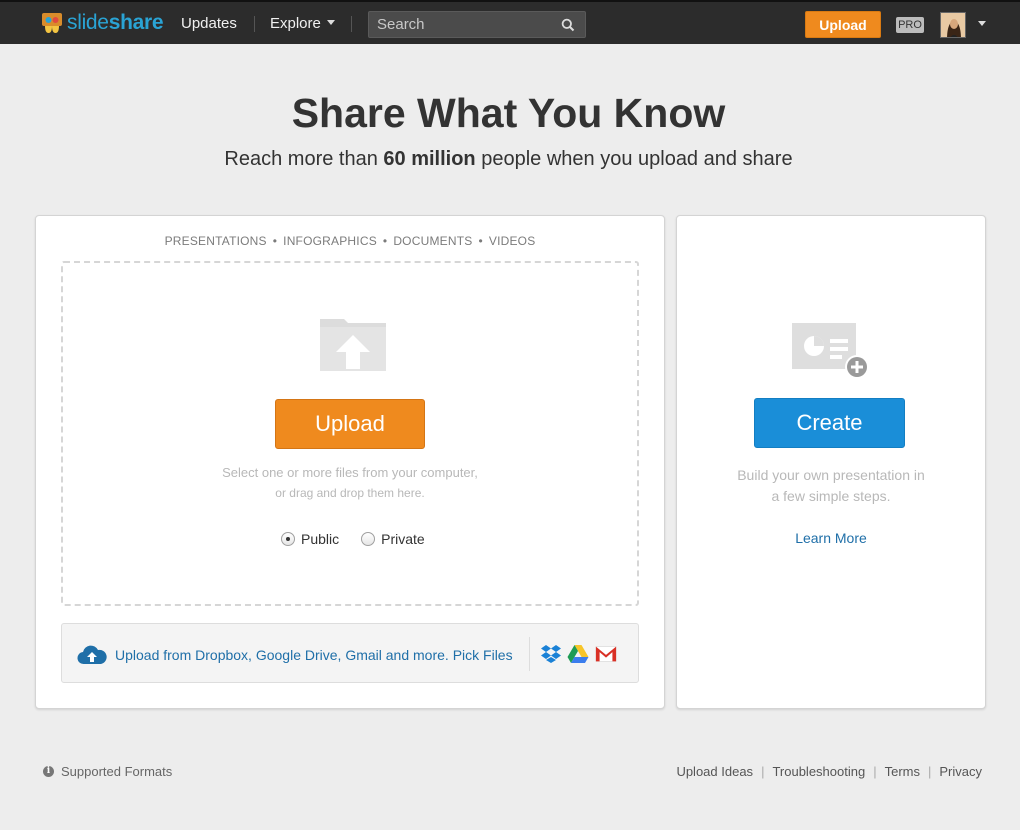  Describe the element at coordinates (829, 423) in the screenshot. I see `create-button: Create` at that location.